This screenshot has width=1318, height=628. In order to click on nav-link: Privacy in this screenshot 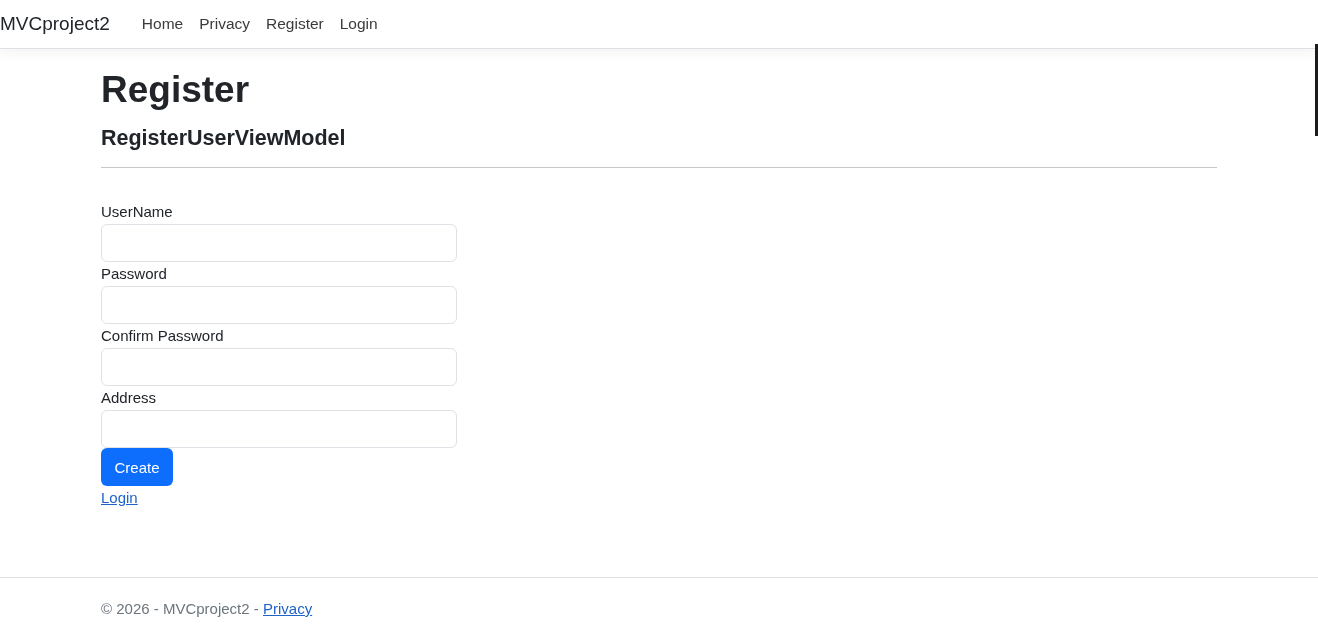, I will do `click(224, 24)`.